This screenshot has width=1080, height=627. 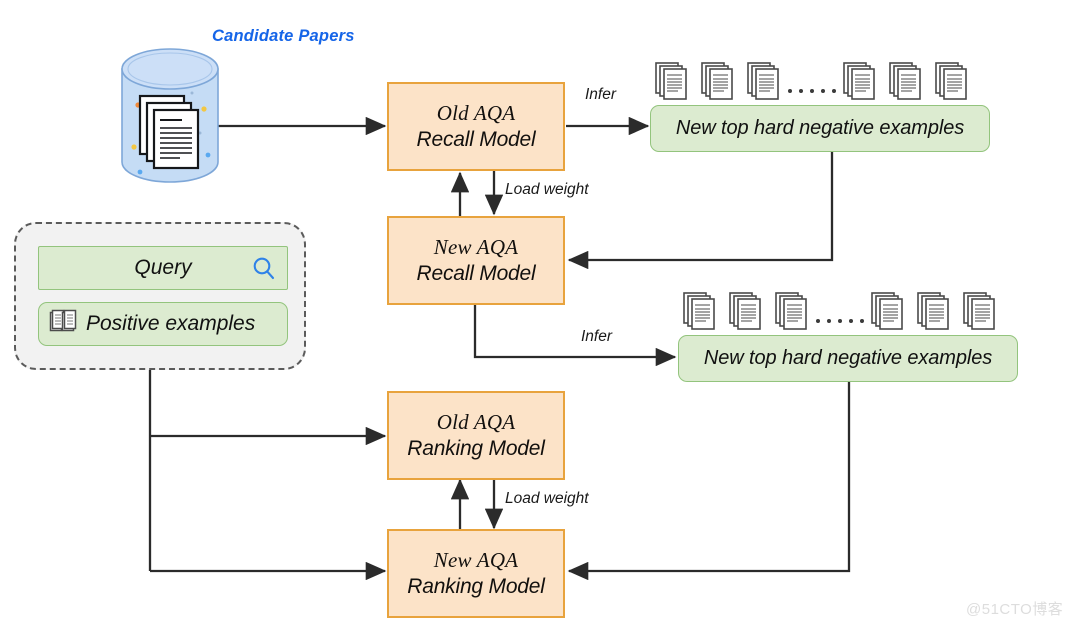 I want to click on new-aqa-ranking-model-box: New AQA Ranking Model, so click(x=476, y=573).